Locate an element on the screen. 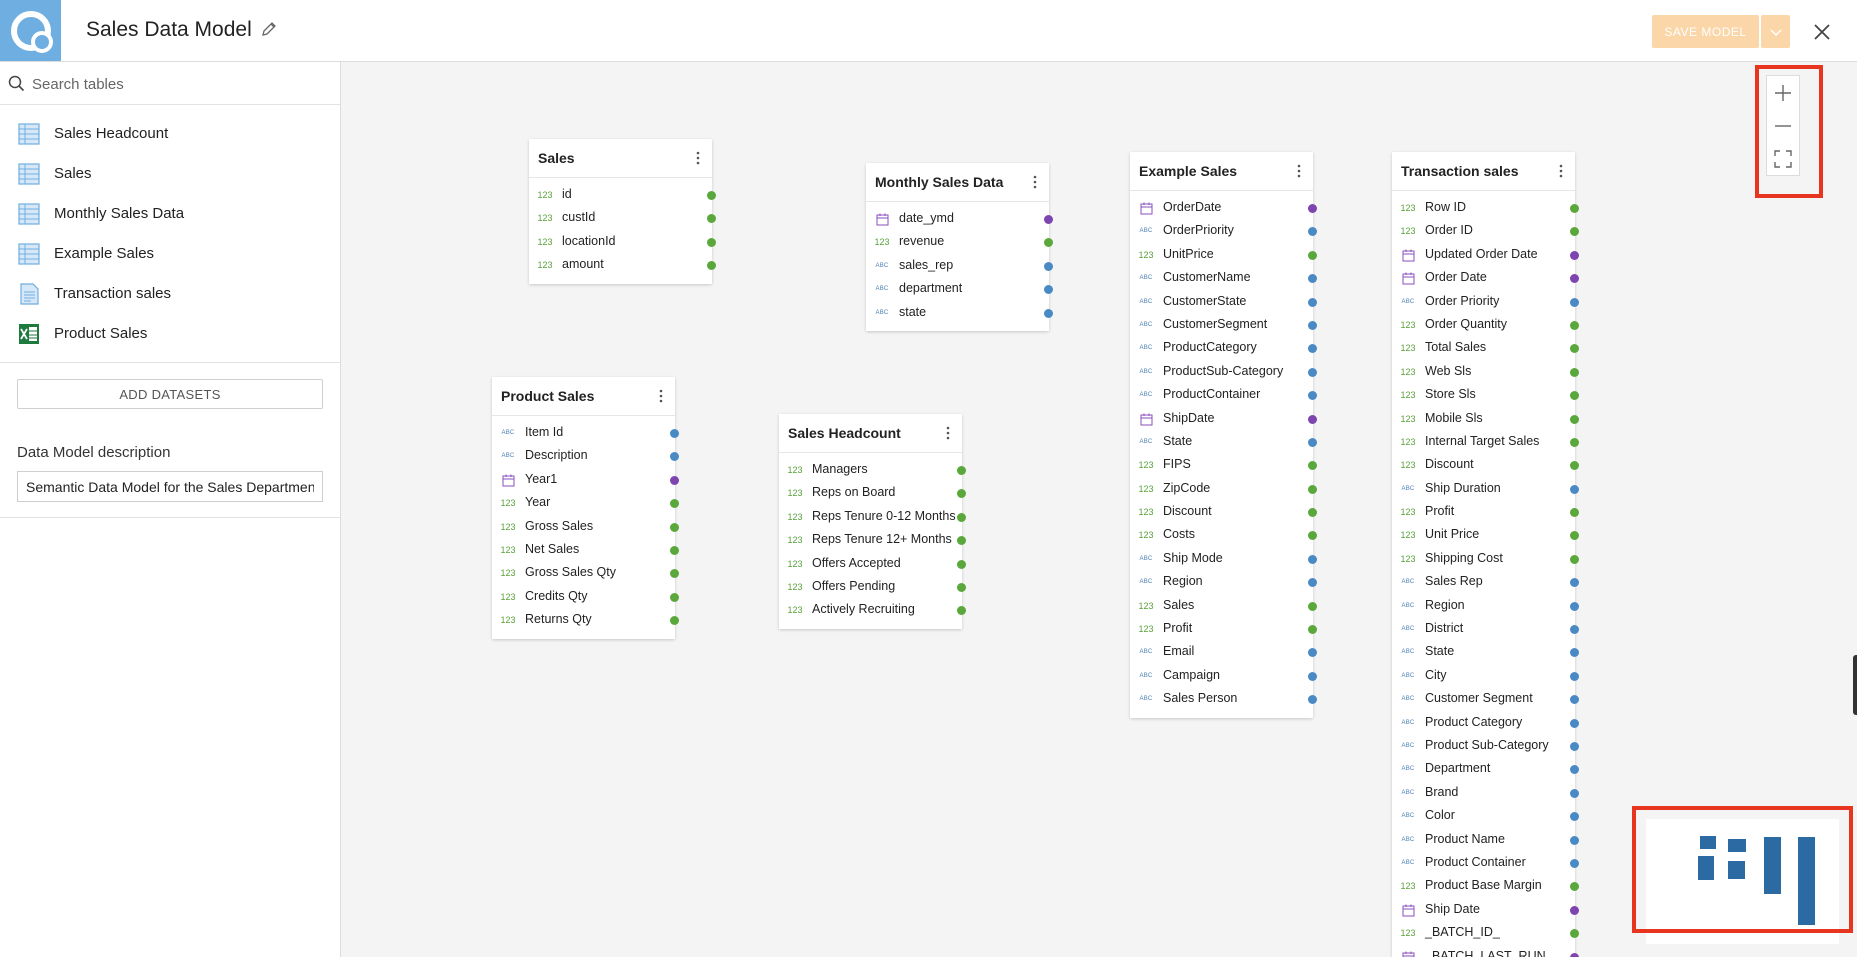 The height and width of the screenshot is (957, 1857). field-row: ABC state is located at coordinates (959, 313).